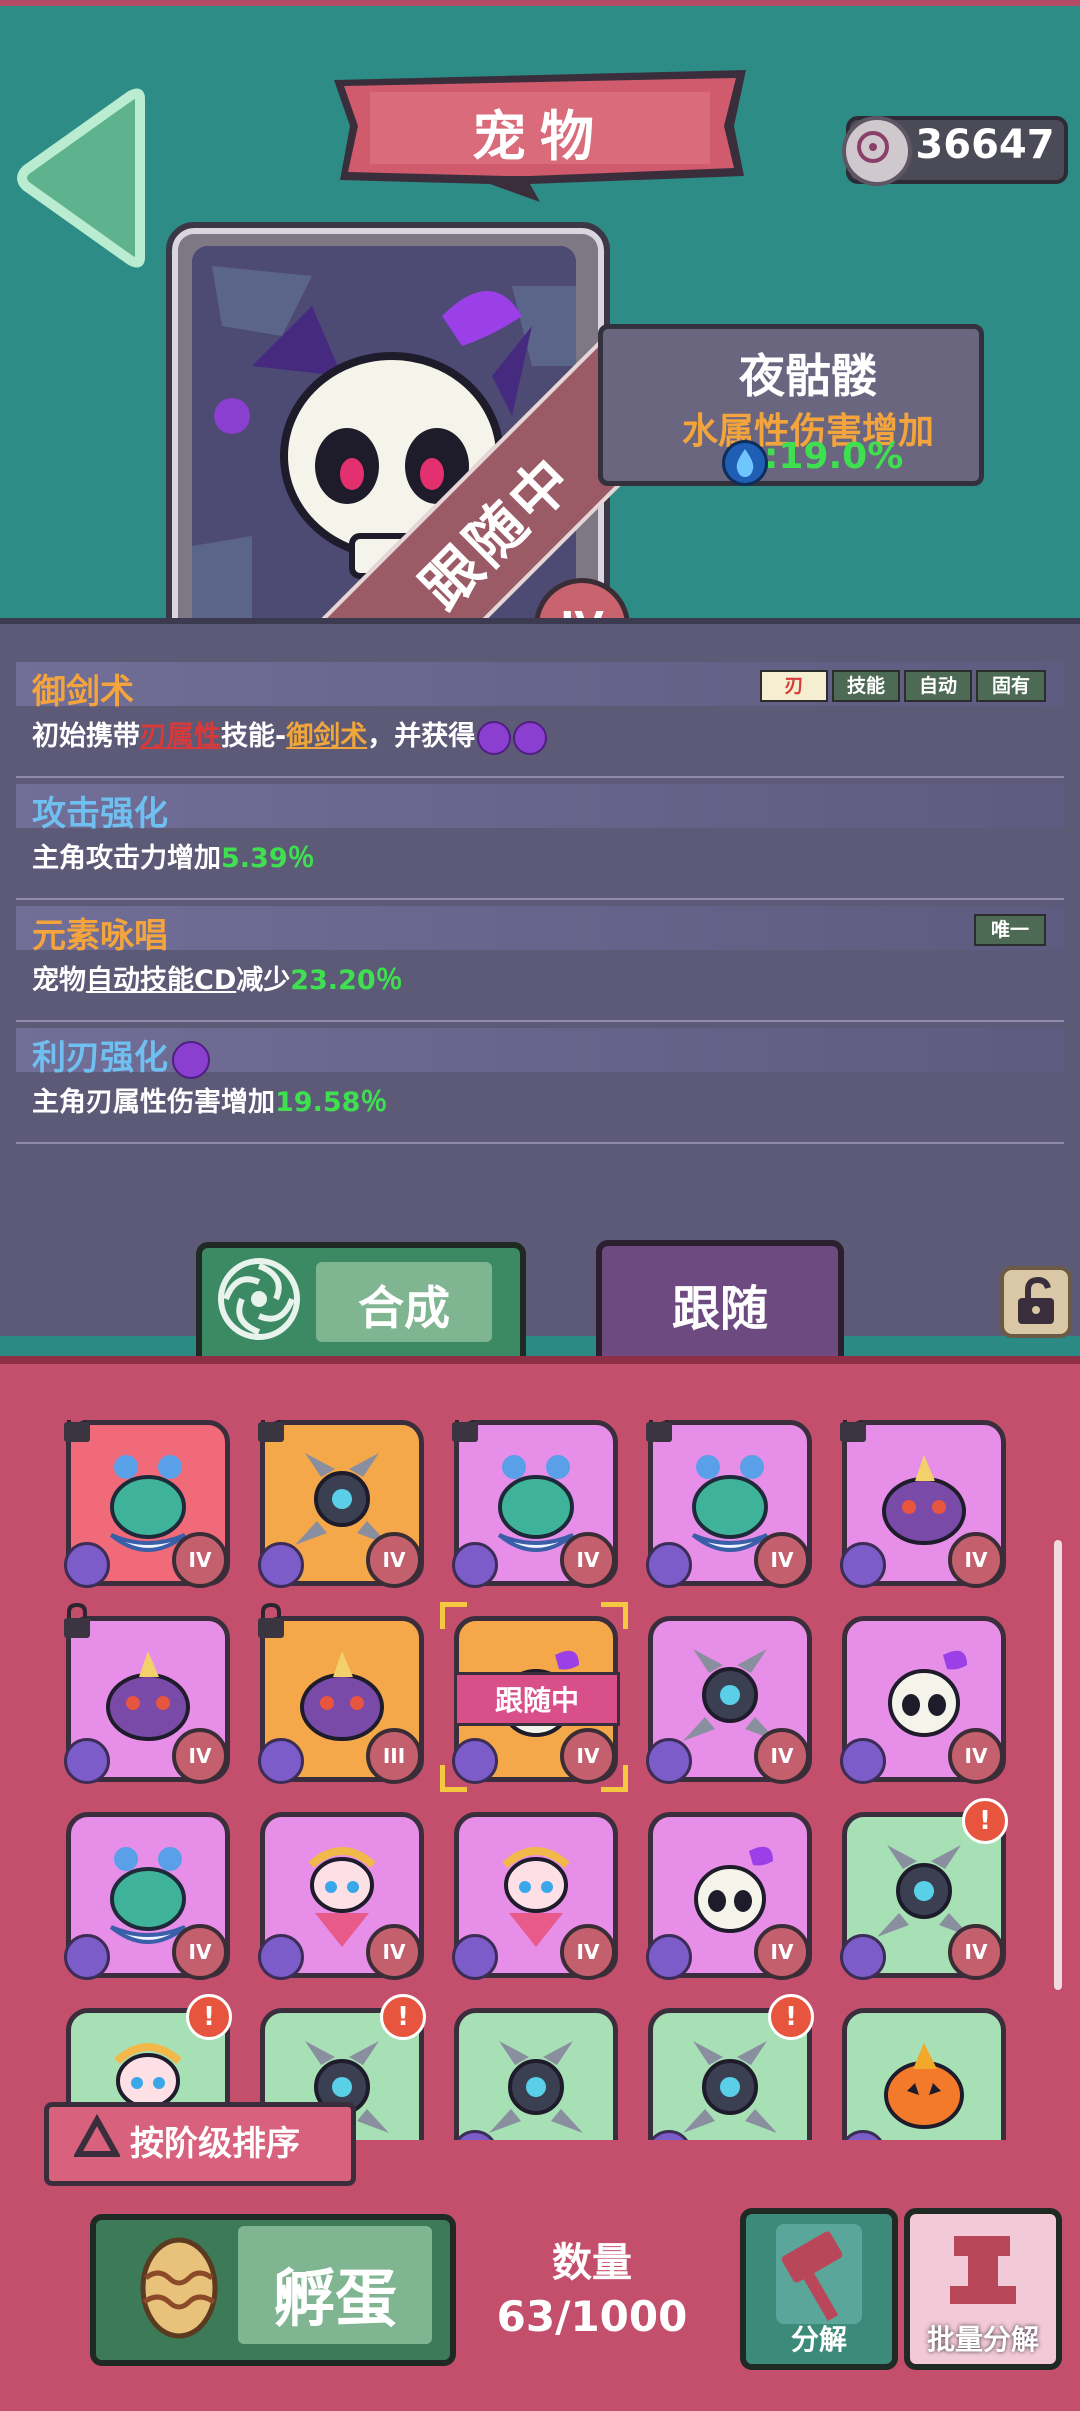 The image size is (1080, 2411). I want to click on decompose-label: 分解, so click(818, 2339).